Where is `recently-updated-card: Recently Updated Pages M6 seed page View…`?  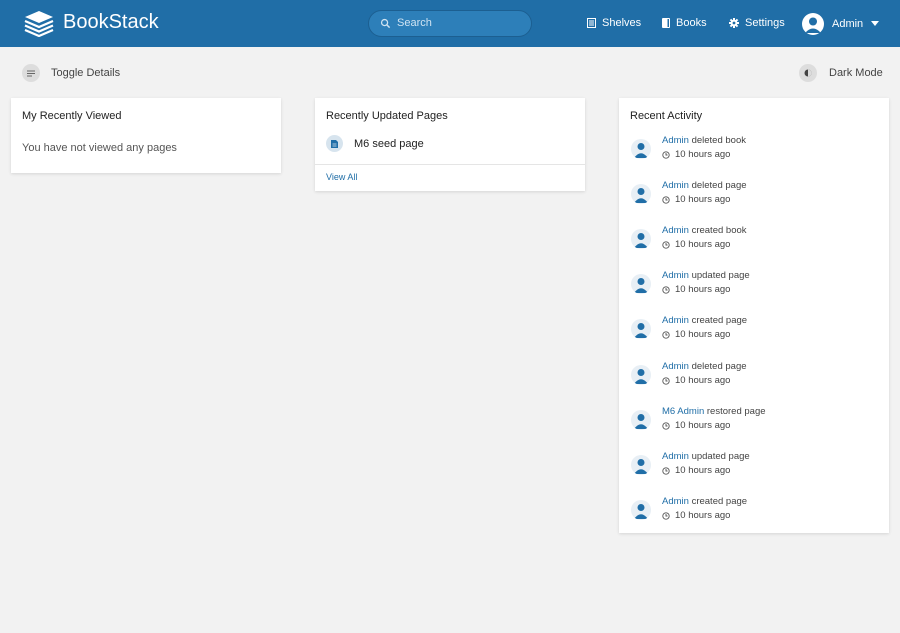
recently-updated-card: Recently Updated Pages M6 seed page View… is located at coordinates (450, 144).